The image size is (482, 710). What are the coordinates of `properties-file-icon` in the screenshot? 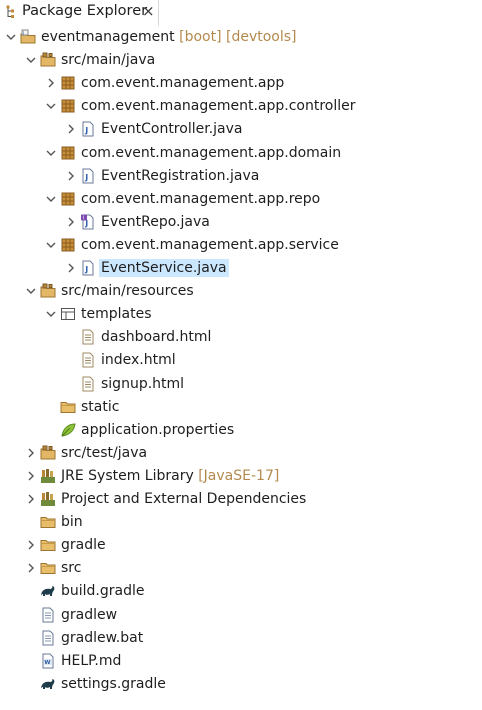 It's located at (68, 430).